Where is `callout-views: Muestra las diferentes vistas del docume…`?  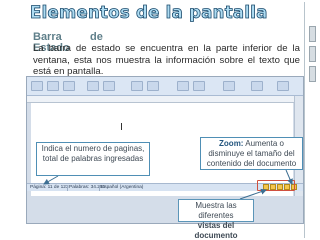 callout-views: Muestra las diferentes vistas del docume… is located at coordinates (216, 219).